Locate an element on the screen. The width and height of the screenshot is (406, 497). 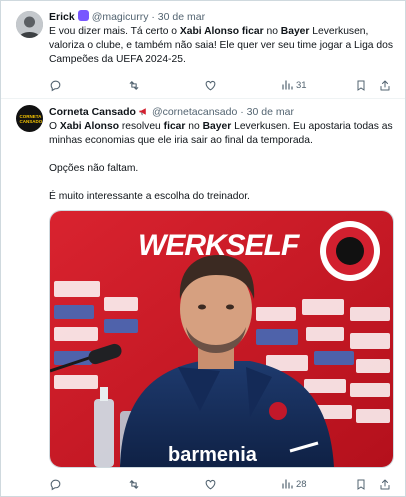
avatar is located at coordinates (29, 24).